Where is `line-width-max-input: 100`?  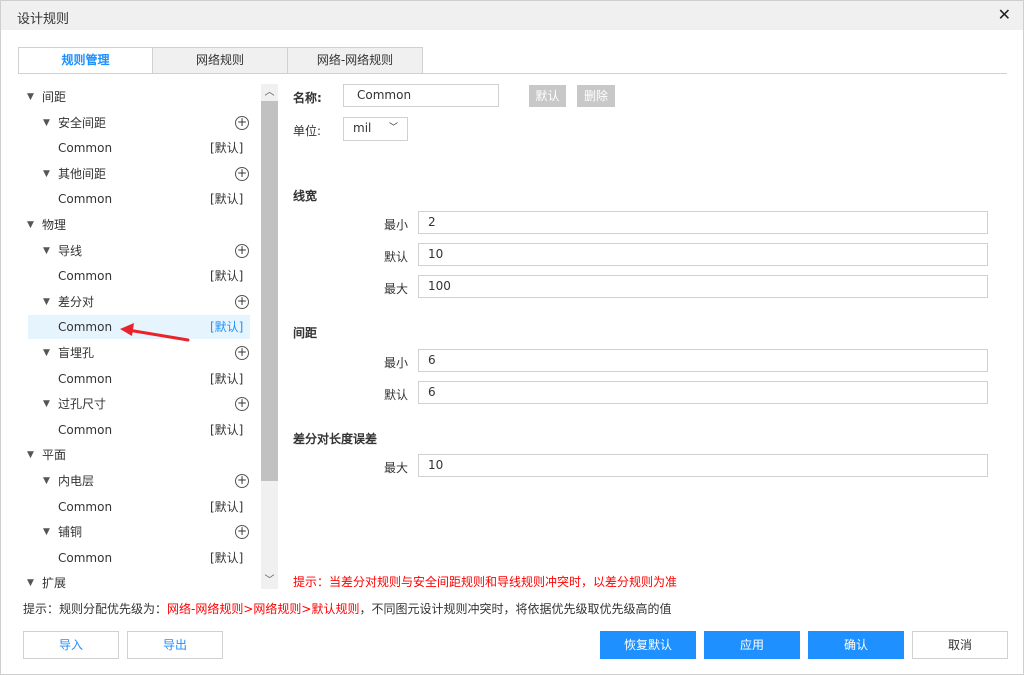
line-width-max-input: 100 is located at coordinates (703, 286).